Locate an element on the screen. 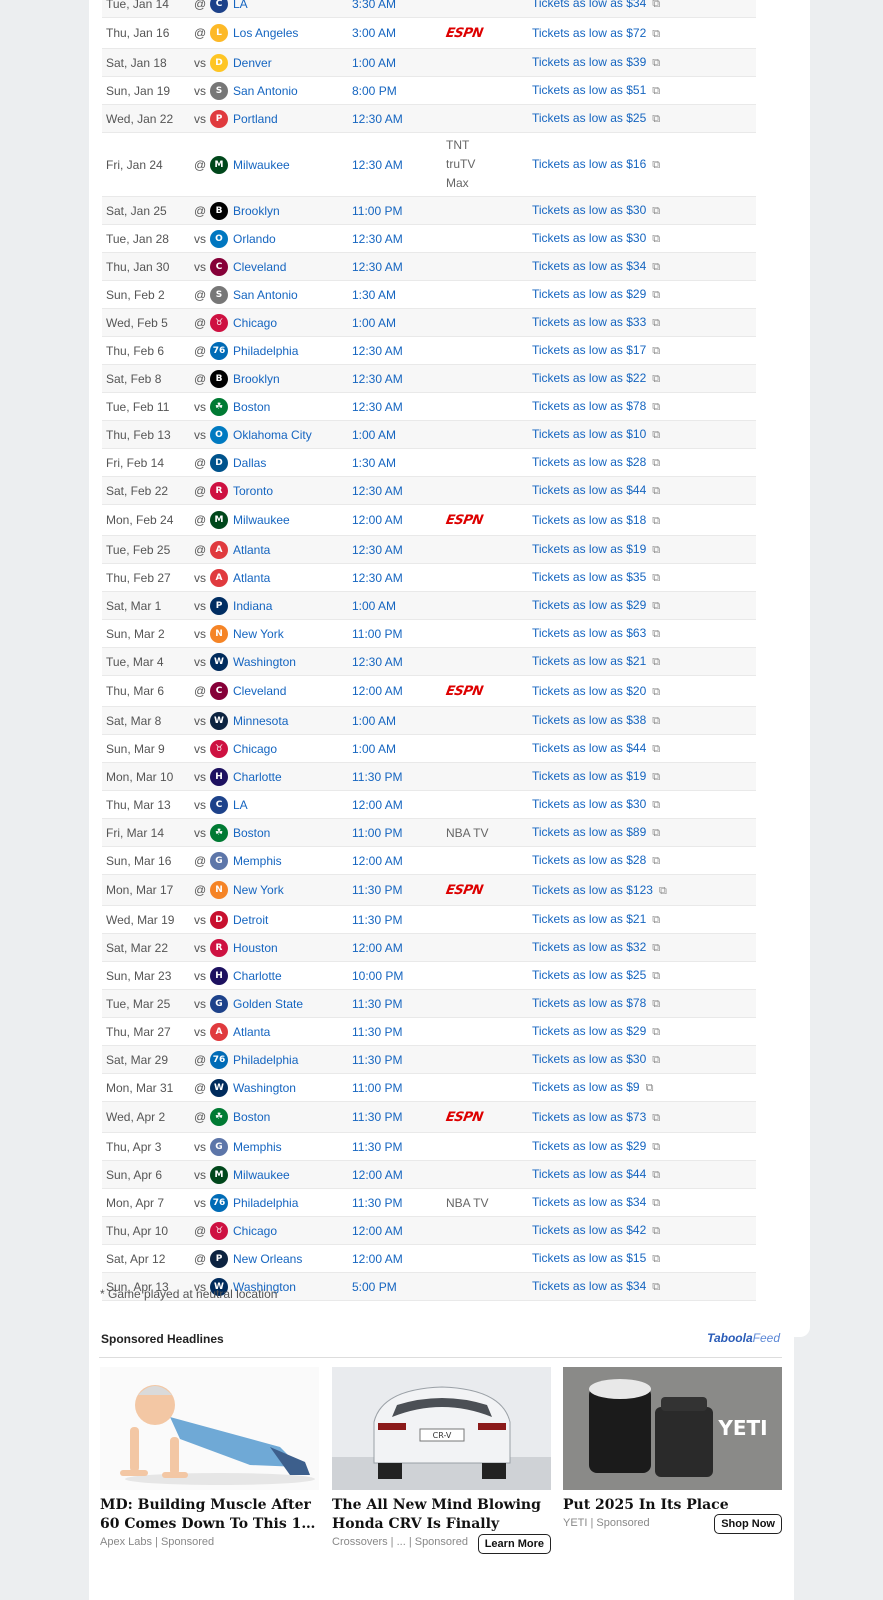 The height and width of the screenshot is (1600, 883). tickets-link: Tickets as low as $42 is located at coordinates (589, 1230).